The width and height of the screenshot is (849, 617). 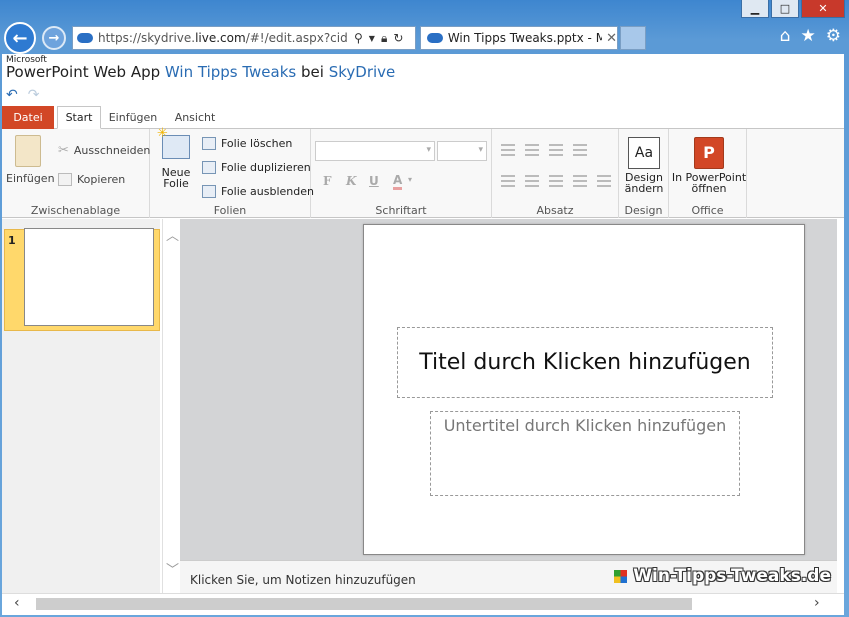 What do you see at coordinates (79, 117) in the screenshot?
I see `tab-start: Start` at bounding box center [79, 117].